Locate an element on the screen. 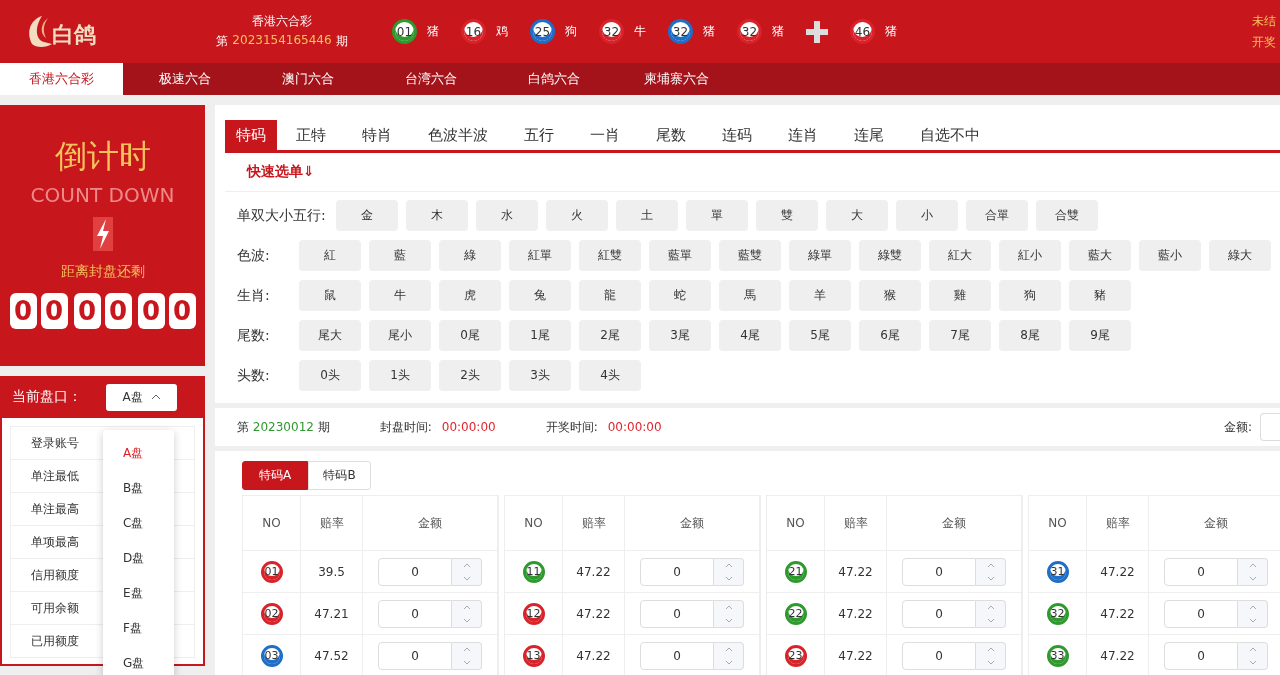 The image size is (1280, 675). quick-select-button: 小 is located at coordinates (926, 215).